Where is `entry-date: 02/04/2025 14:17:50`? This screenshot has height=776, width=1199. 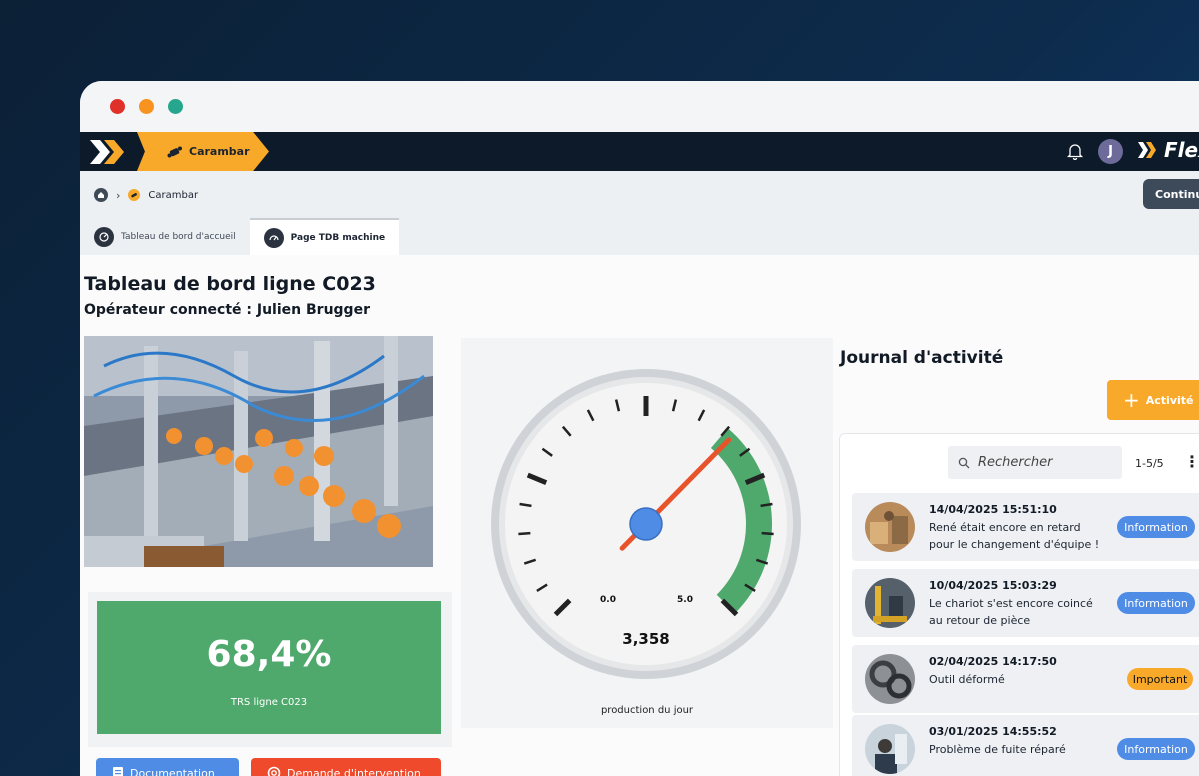
entry-date: 02/04/2025 14:17:50 is located at coordinates (993, 661).